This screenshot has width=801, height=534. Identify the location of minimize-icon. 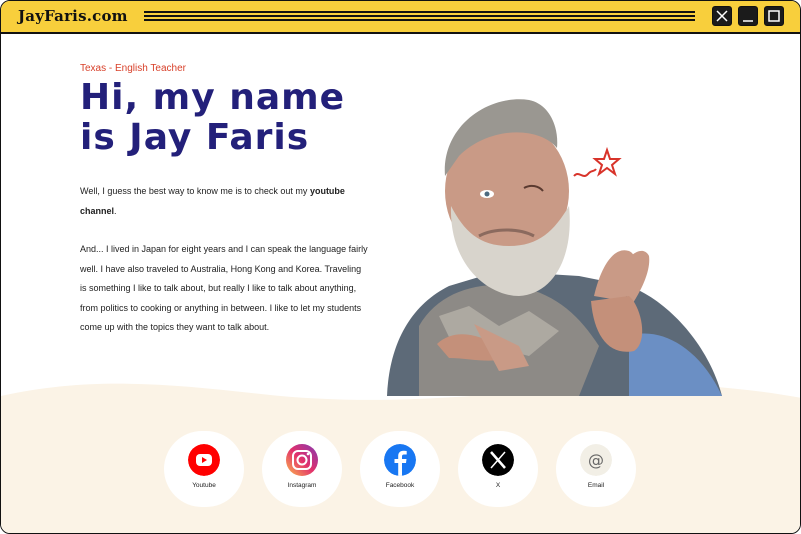
(748, 21).